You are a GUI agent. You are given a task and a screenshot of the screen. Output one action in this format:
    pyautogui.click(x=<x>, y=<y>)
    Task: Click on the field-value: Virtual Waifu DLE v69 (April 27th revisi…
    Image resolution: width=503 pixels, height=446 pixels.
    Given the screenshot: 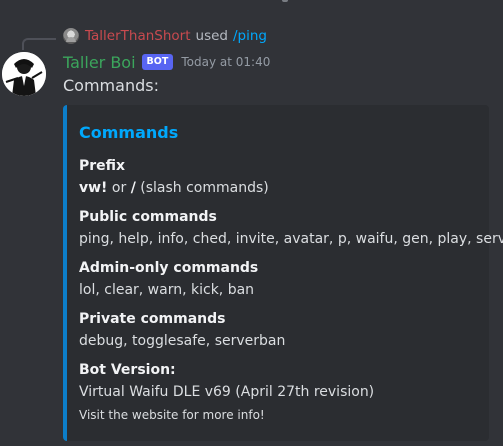 What is the action you would take?
    pyautogui.click(x=227, y=392)
    